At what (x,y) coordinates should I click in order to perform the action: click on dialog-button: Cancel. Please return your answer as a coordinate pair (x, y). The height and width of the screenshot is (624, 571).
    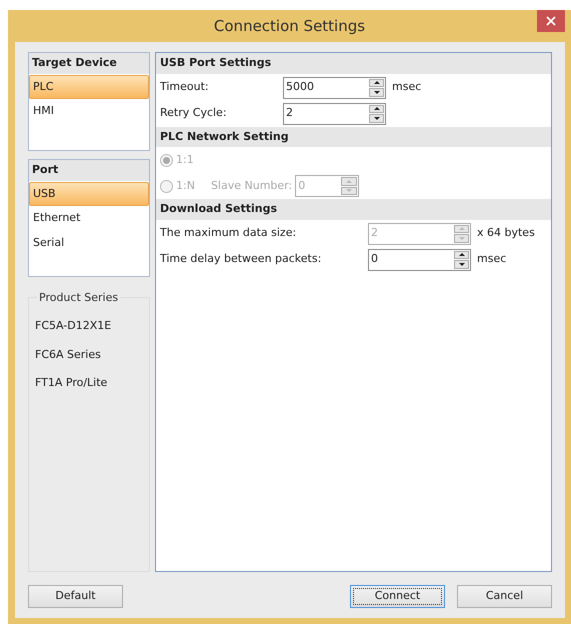
    Looking at the image, I should click on (504, 596).